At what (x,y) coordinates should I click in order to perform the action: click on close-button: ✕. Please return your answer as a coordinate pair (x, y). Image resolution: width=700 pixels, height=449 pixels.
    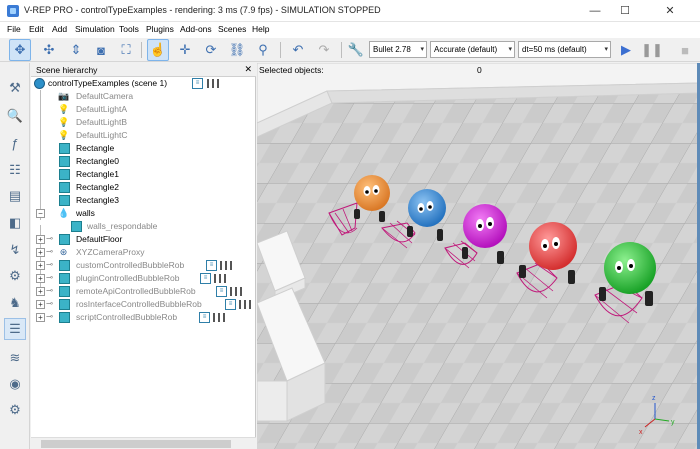
    Looking at the image, I should click on (670, 11).